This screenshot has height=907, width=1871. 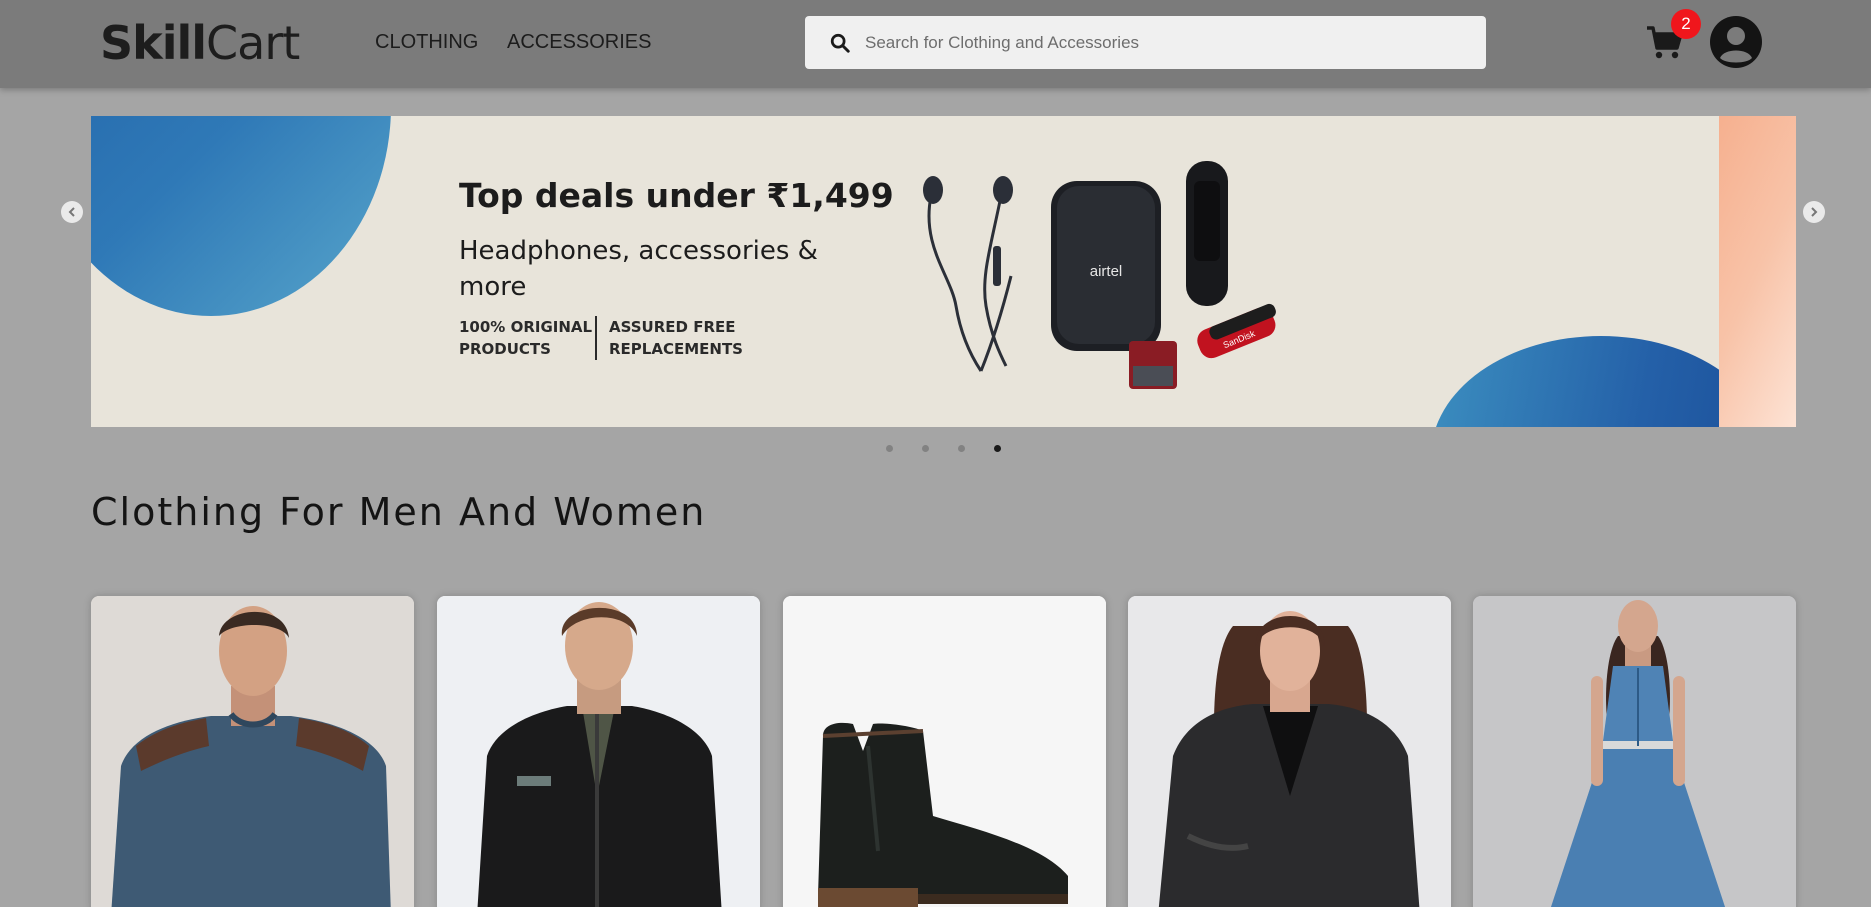 I want to click on banner-feature-replacement: ASSURED FREE REPLACEMENTS, so click(x=676, y=338).